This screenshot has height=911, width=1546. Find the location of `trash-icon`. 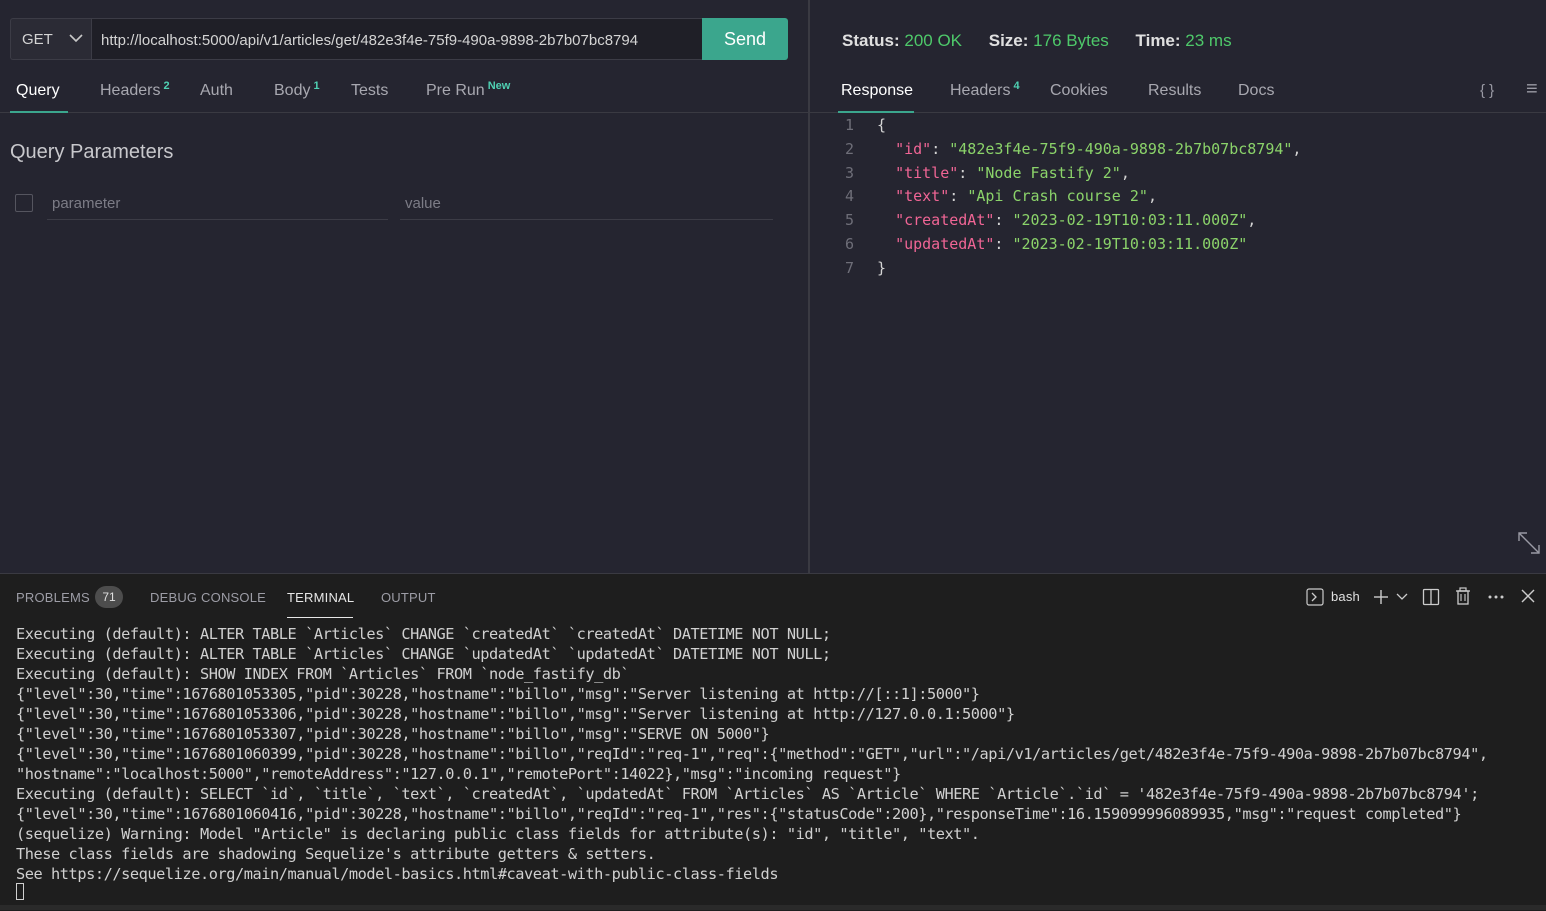

trash-icon is located at coordinates (1463, 596).